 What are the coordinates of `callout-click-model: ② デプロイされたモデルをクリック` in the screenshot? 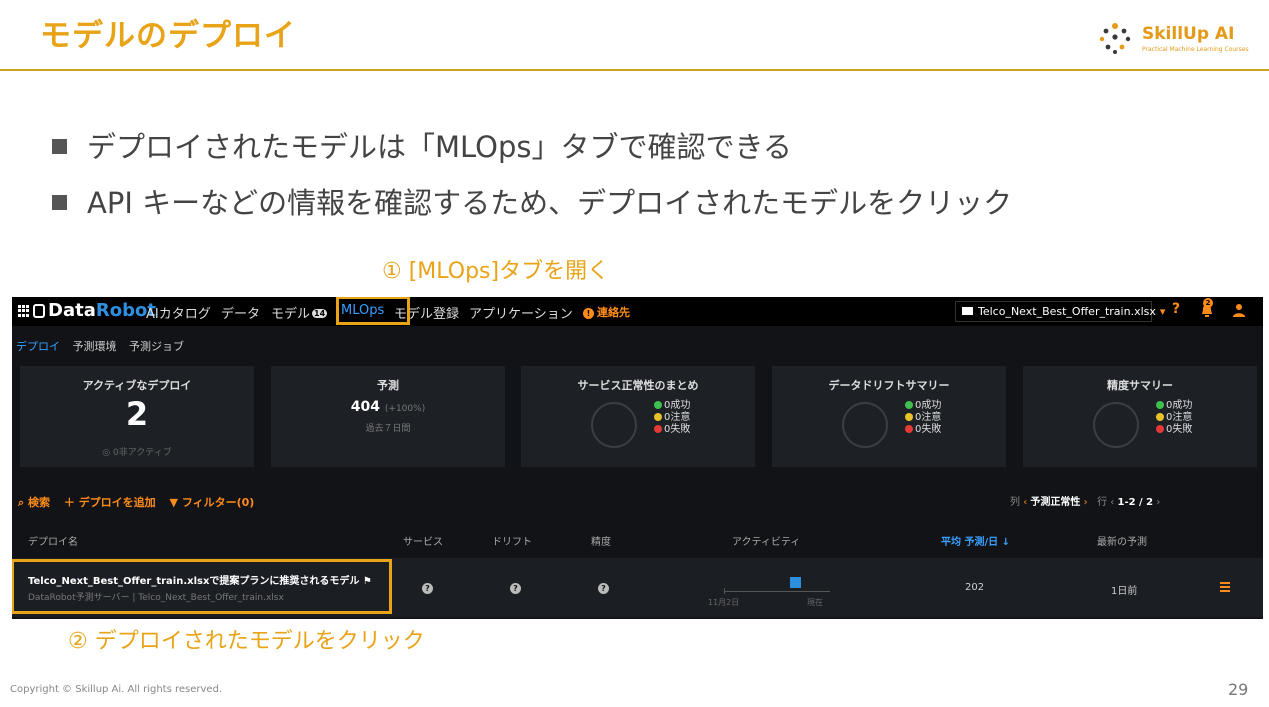 It's located at (246, 641).